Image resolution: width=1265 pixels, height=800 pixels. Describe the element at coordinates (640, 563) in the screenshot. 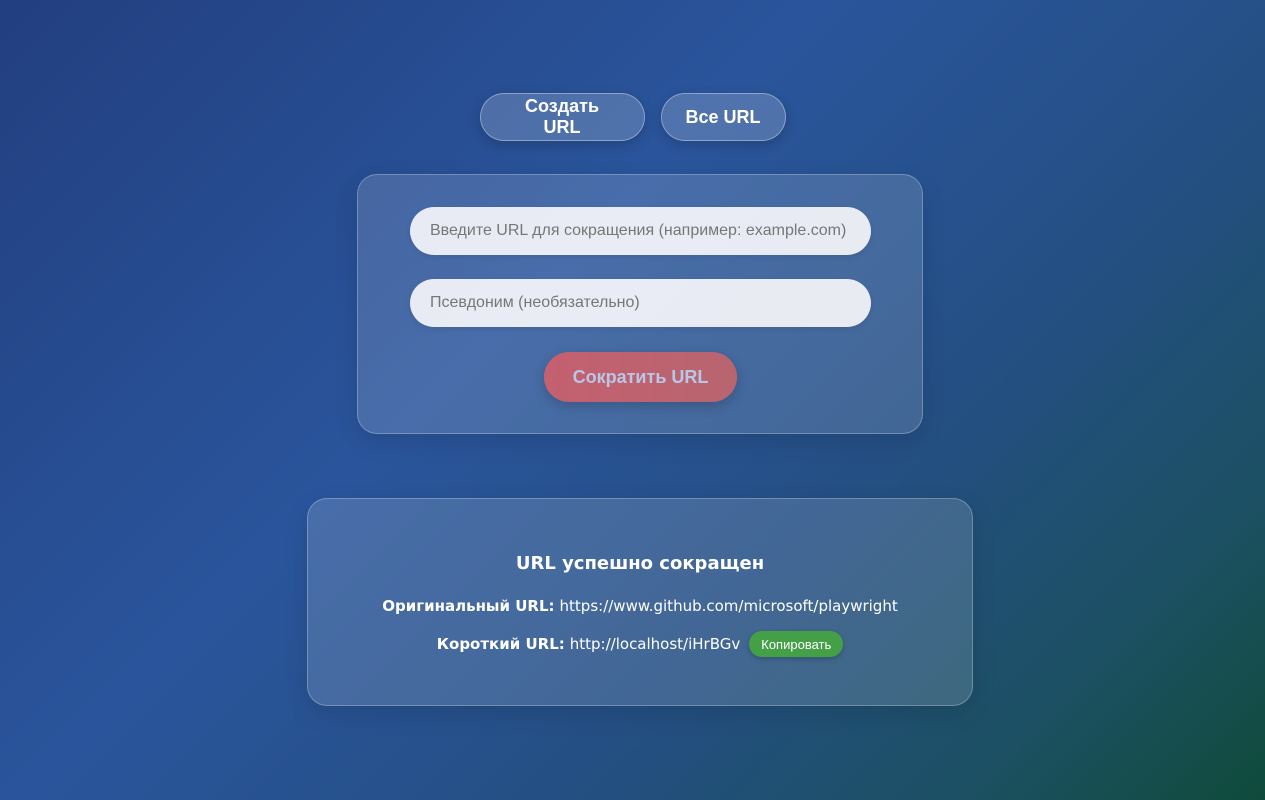

I see `result-title: URL успешно сокращен` at that location.